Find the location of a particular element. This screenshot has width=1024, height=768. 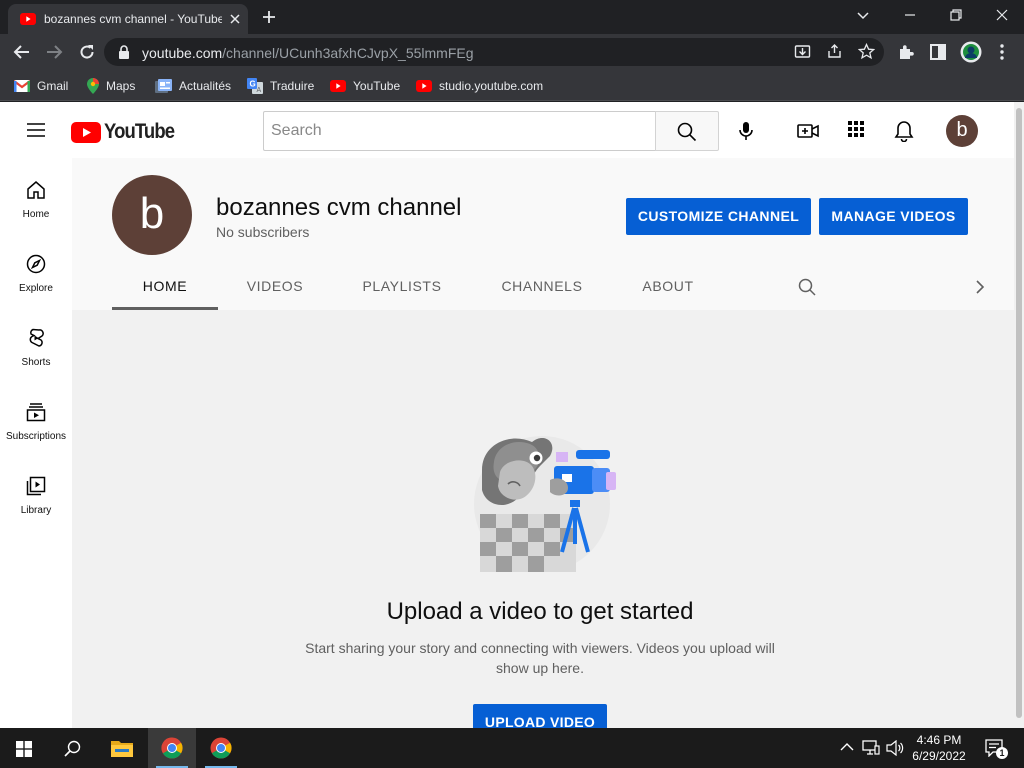

menu-icon is located at coordinates (36, 130).